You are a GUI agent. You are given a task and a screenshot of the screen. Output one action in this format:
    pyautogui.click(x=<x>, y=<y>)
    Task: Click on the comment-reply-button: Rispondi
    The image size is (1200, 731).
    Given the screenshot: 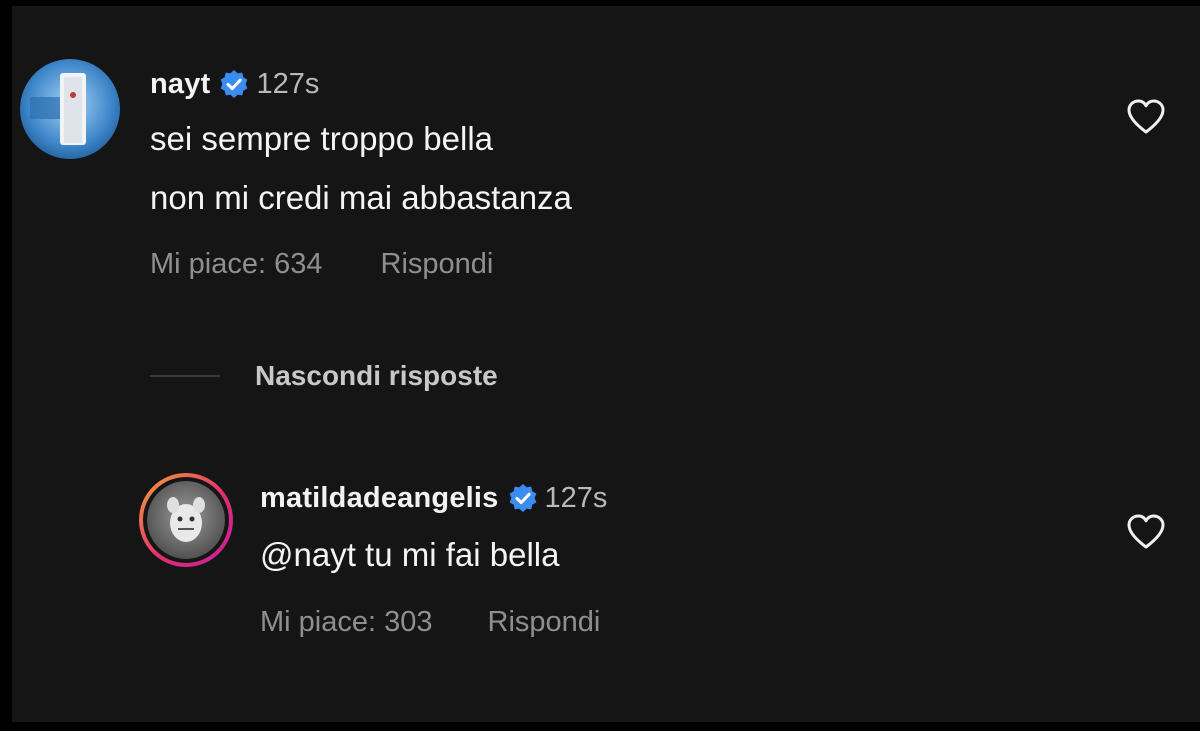 What is the action you would take?
    pyautogui.click(x=437, y=264)
    